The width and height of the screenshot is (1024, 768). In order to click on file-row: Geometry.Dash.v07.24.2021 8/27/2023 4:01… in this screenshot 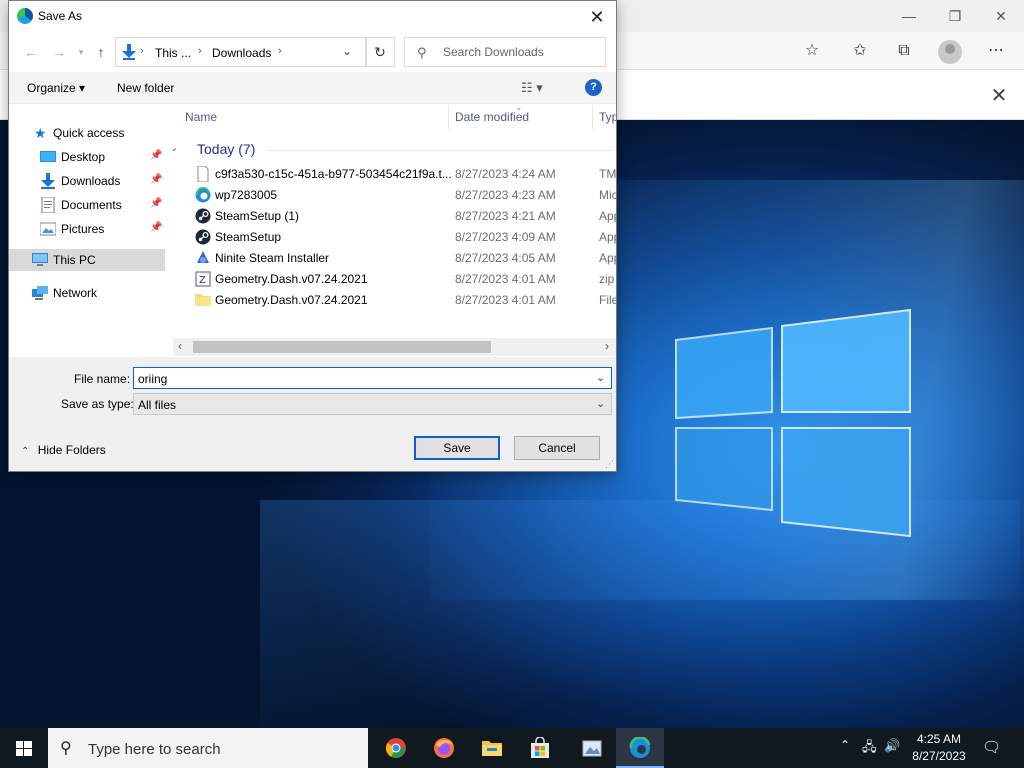, I will do `click(394, 300)`.